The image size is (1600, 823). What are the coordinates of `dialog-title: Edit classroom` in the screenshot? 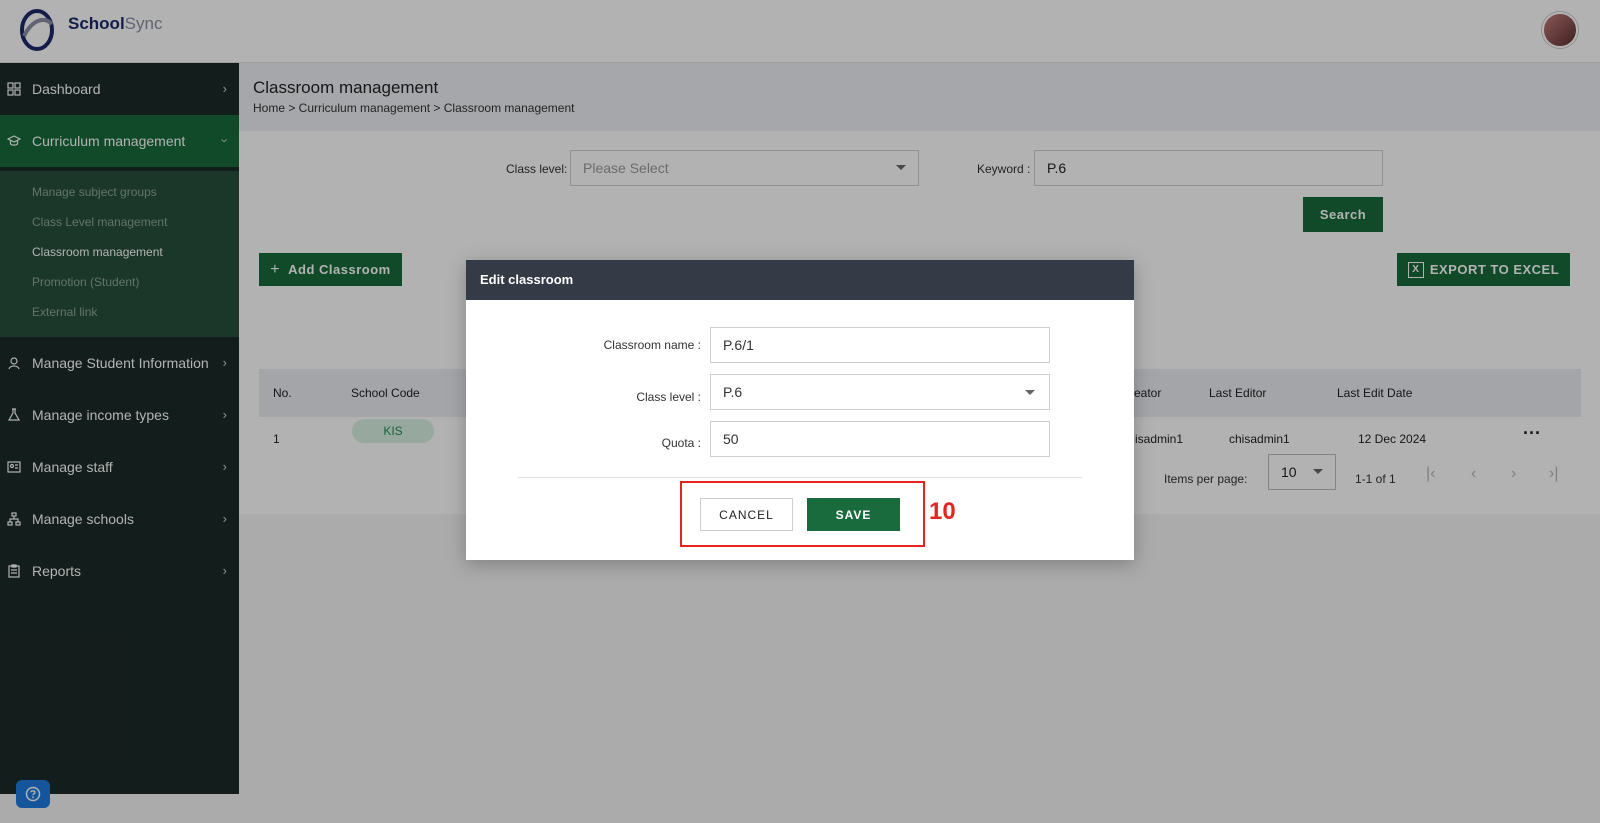 It's located at (800, 280).